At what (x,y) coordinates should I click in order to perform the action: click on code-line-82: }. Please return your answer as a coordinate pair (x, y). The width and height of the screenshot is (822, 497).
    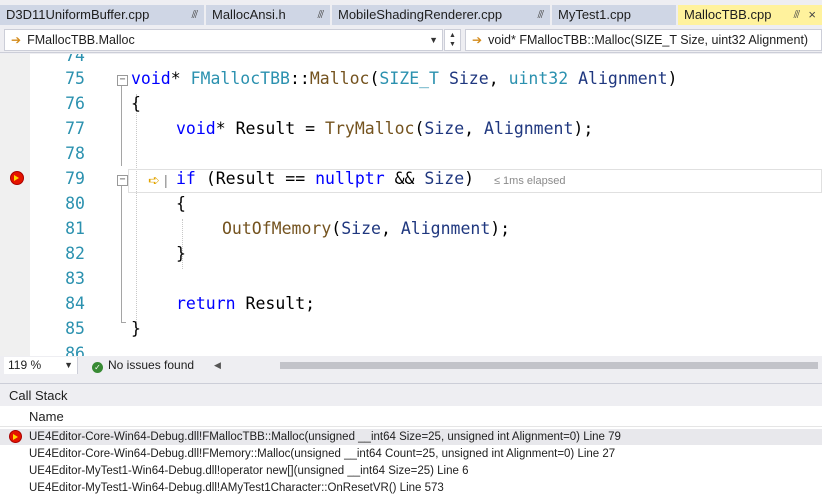
    Looking at the image, I should click on (181, 253).